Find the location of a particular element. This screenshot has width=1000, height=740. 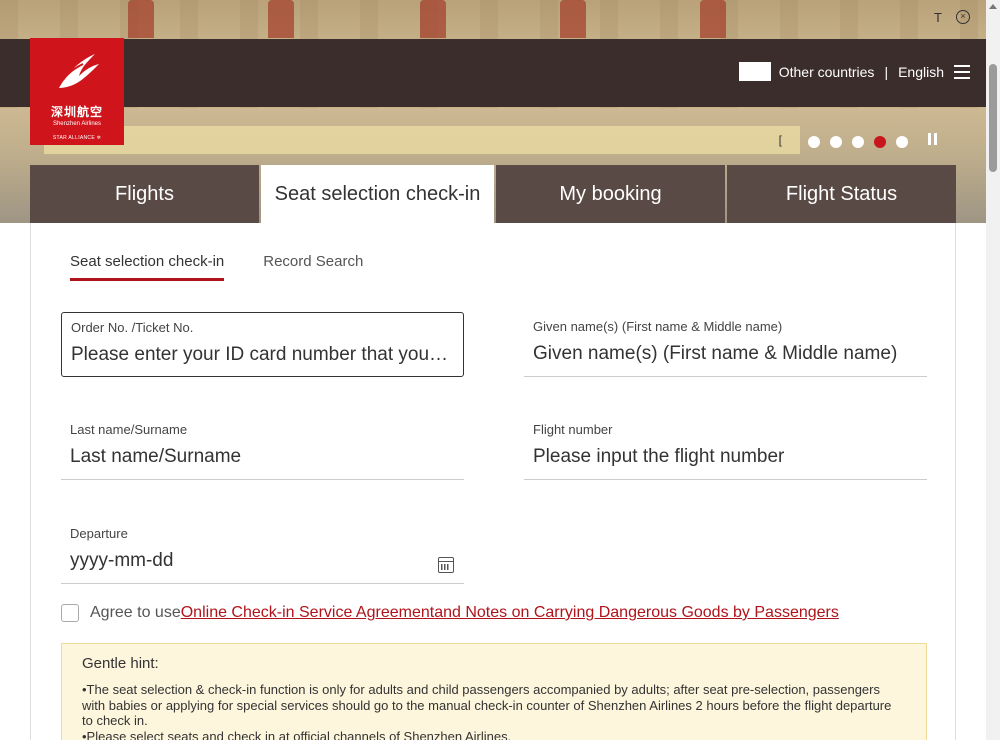

agree-checkbox is located at coordinates (70, 613).